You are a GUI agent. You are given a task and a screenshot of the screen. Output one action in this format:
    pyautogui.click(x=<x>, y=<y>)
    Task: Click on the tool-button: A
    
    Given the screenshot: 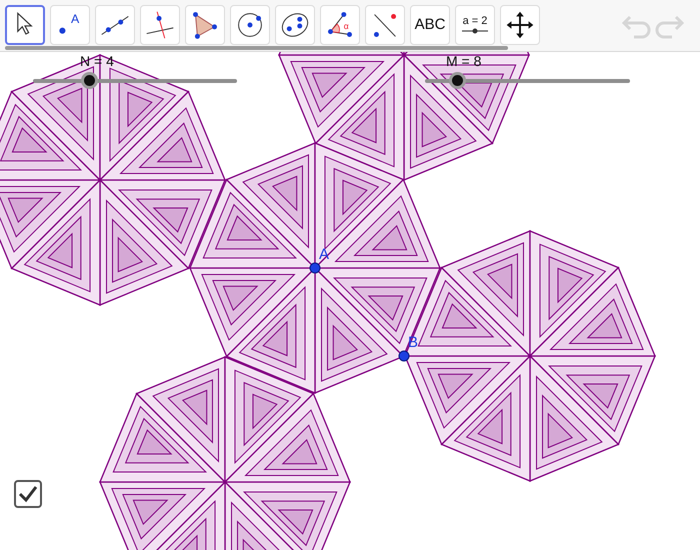 What is the action you would take?
    pyautogui.click(x=70, y=25)
    